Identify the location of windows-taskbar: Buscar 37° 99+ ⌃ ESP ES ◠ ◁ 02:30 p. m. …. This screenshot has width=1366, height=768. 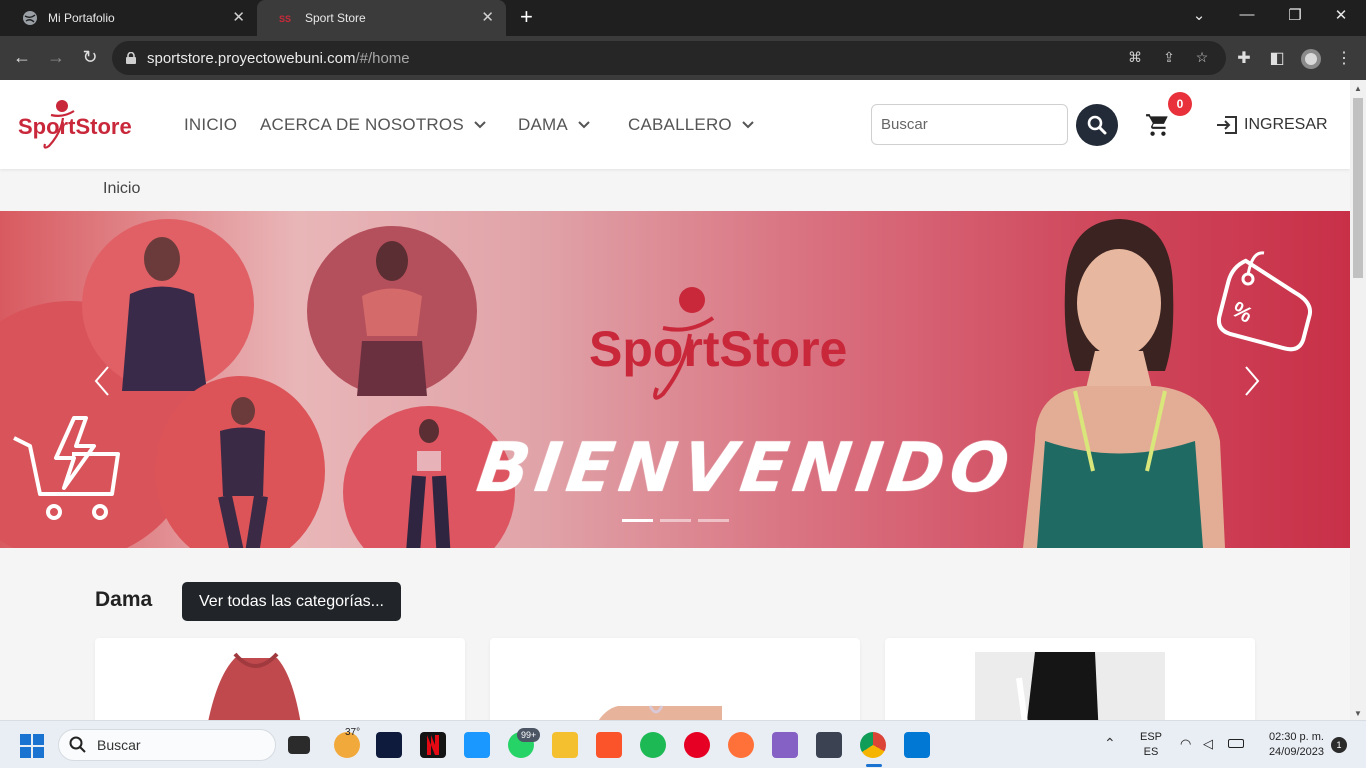
(683, 744).